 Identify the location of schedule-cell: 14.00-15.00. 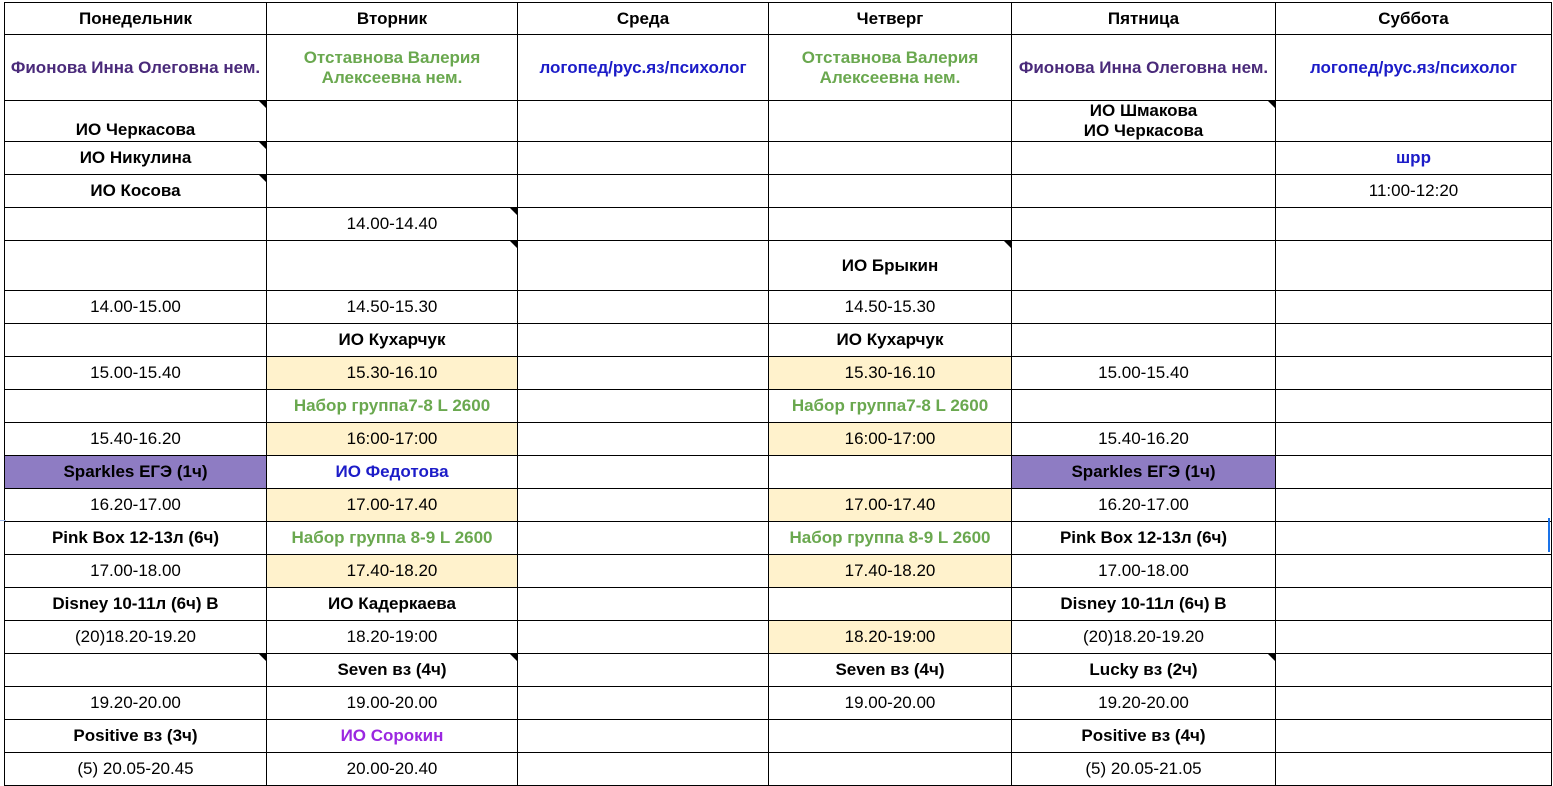
(135, 307).